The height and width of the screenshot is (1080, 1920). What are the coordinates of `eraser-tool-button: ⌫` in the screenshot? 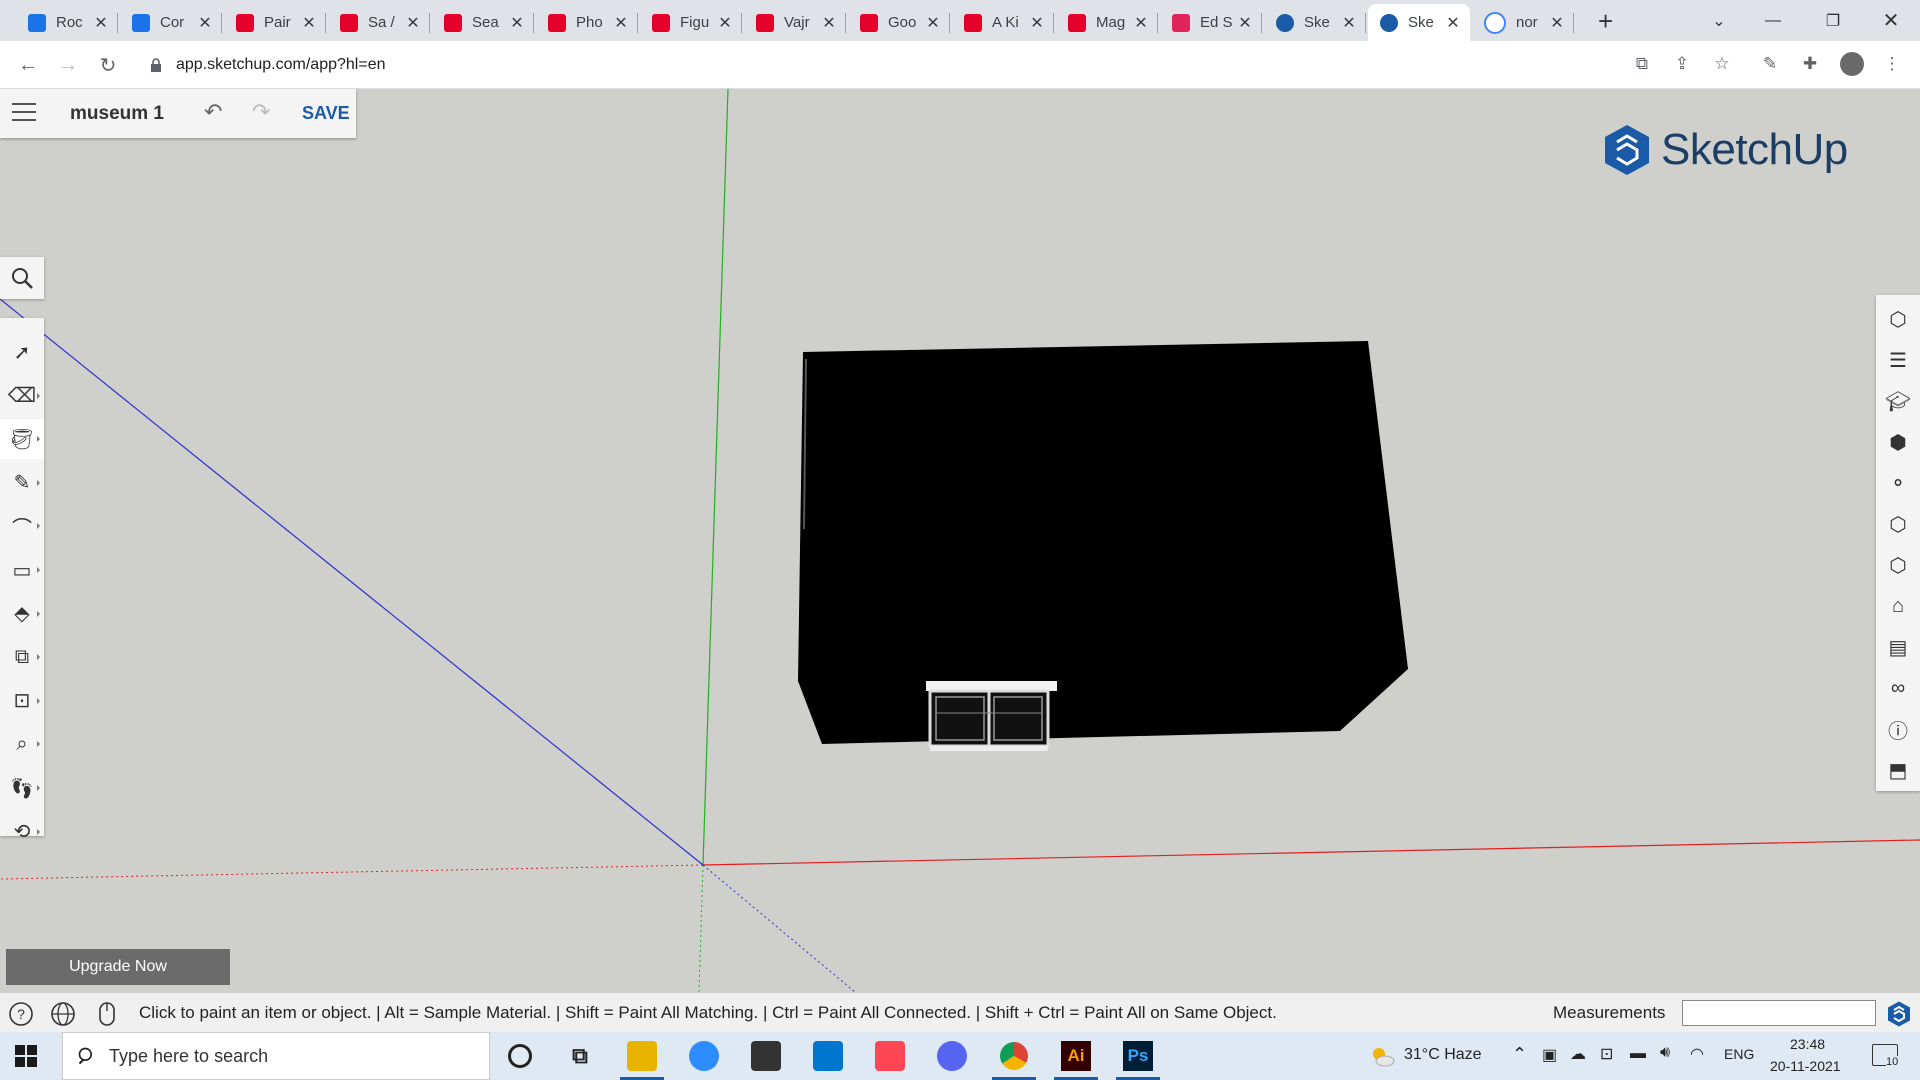 It's located at (22, 396).